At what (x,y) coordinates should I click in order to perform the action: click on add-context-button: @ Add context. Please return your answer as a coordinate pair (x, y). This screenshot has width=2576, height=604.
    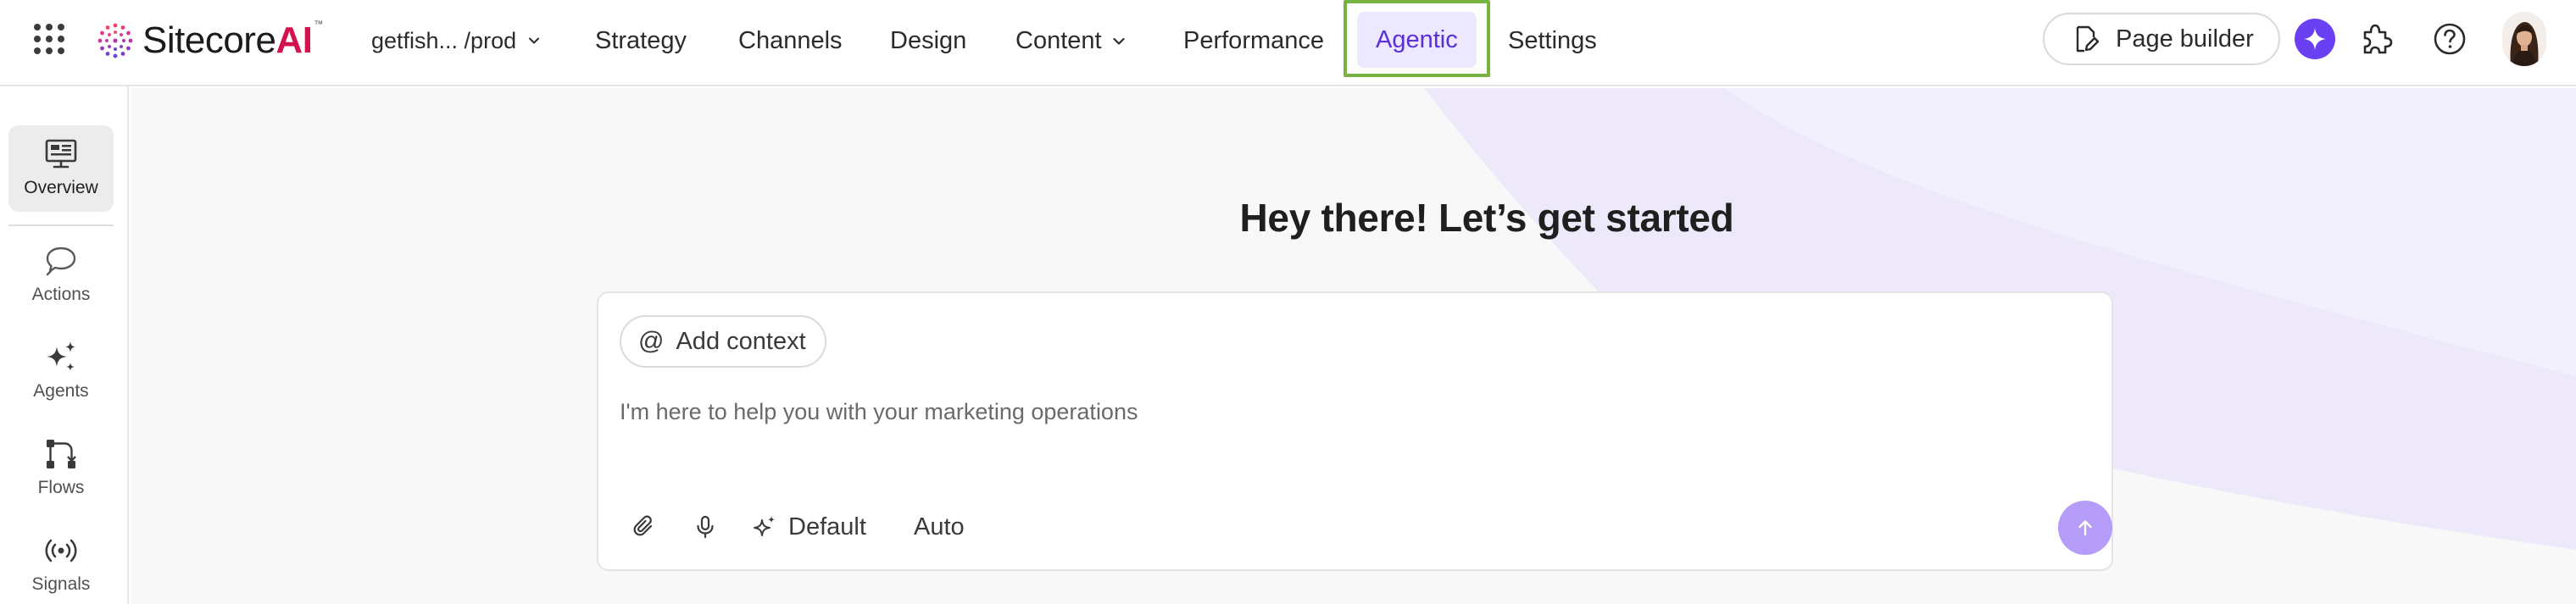
    Looking at the image, I should click on (723, 341).